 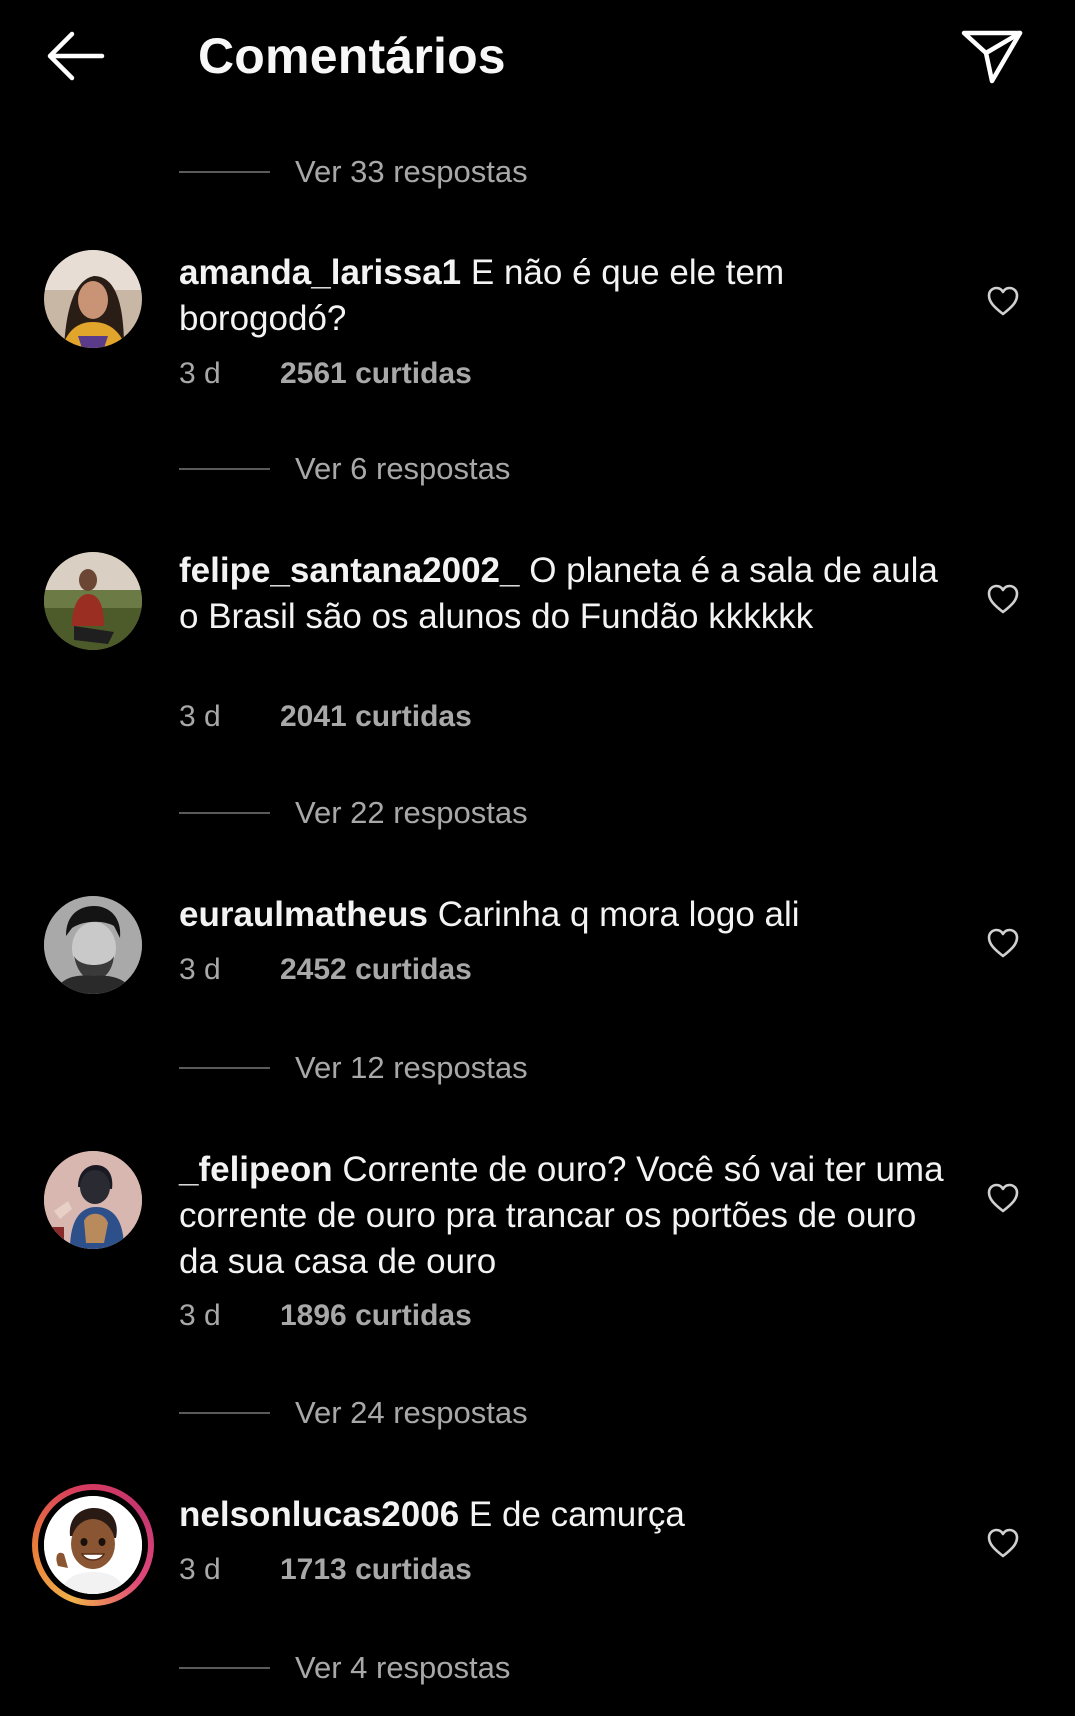 What do you see at coordinates (618, 914) in the screenshot?
I see `comment-body: Carinha q mora logo ali` at bounding box center [618, 914].